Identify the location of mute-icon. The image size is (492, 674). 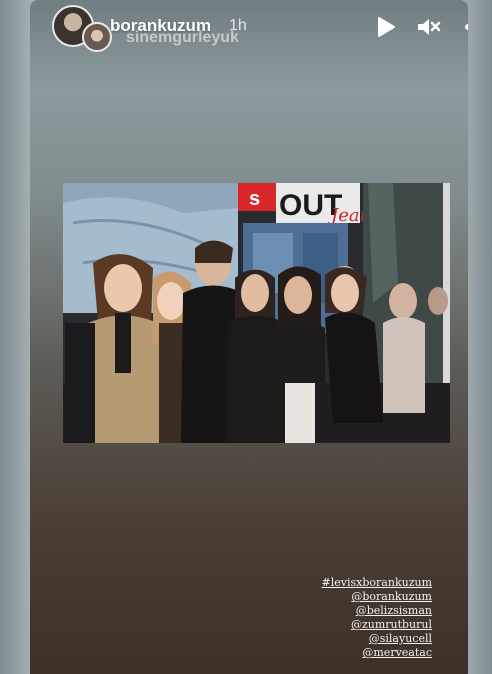
(429, 27).